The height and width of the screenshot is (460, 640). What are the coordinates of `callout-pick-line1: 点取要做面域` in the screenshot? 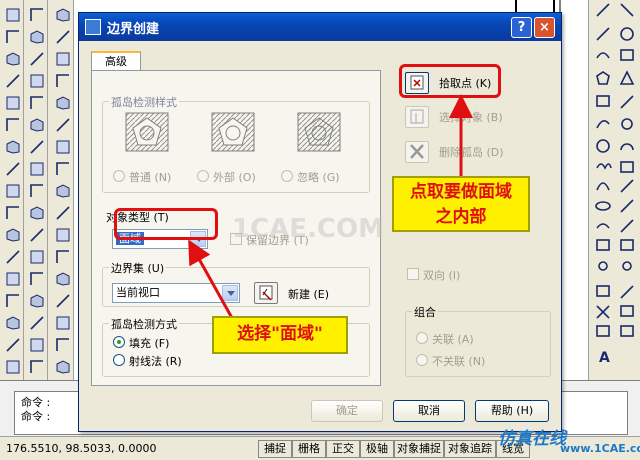 It's located at (461, 192).